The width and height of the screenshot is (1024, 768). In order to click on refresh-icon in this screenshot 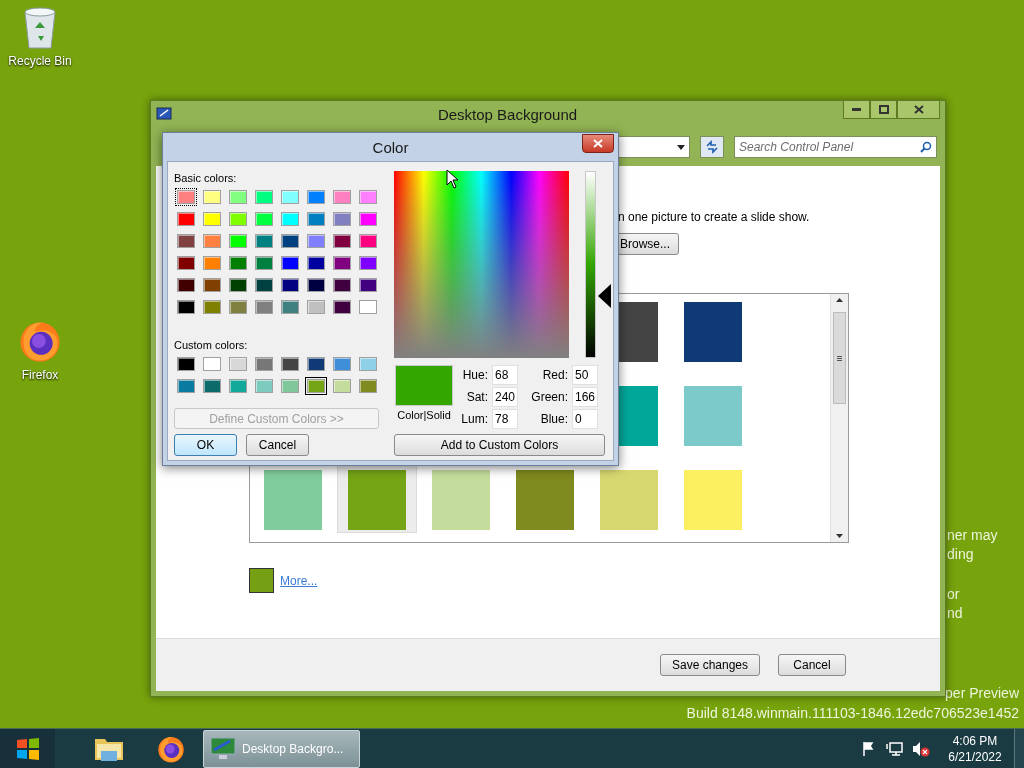, I will do `click(712, 147)`.